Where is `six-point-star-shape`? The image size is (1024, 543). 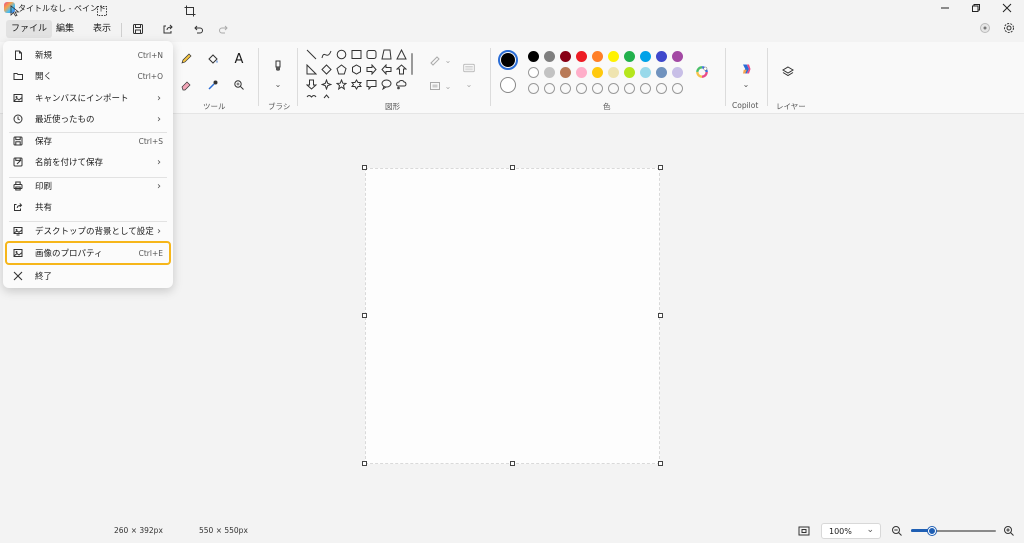
six-point-star-shape is located at coordinates (356, 84).